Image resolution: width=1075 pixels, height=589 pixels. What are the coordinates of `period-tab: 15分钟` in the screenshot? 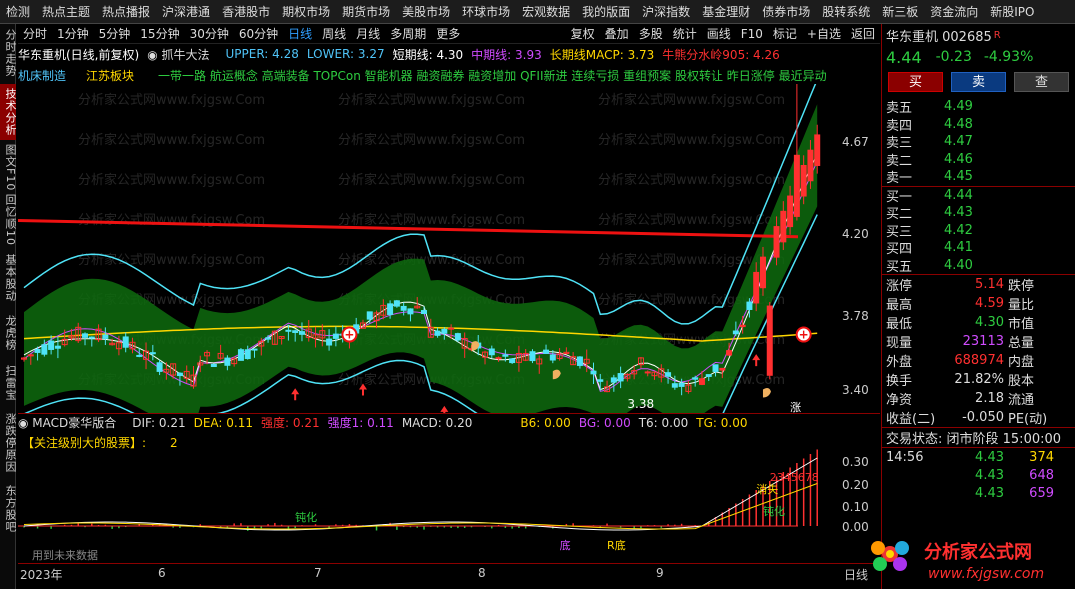 It's located at (159, 33).